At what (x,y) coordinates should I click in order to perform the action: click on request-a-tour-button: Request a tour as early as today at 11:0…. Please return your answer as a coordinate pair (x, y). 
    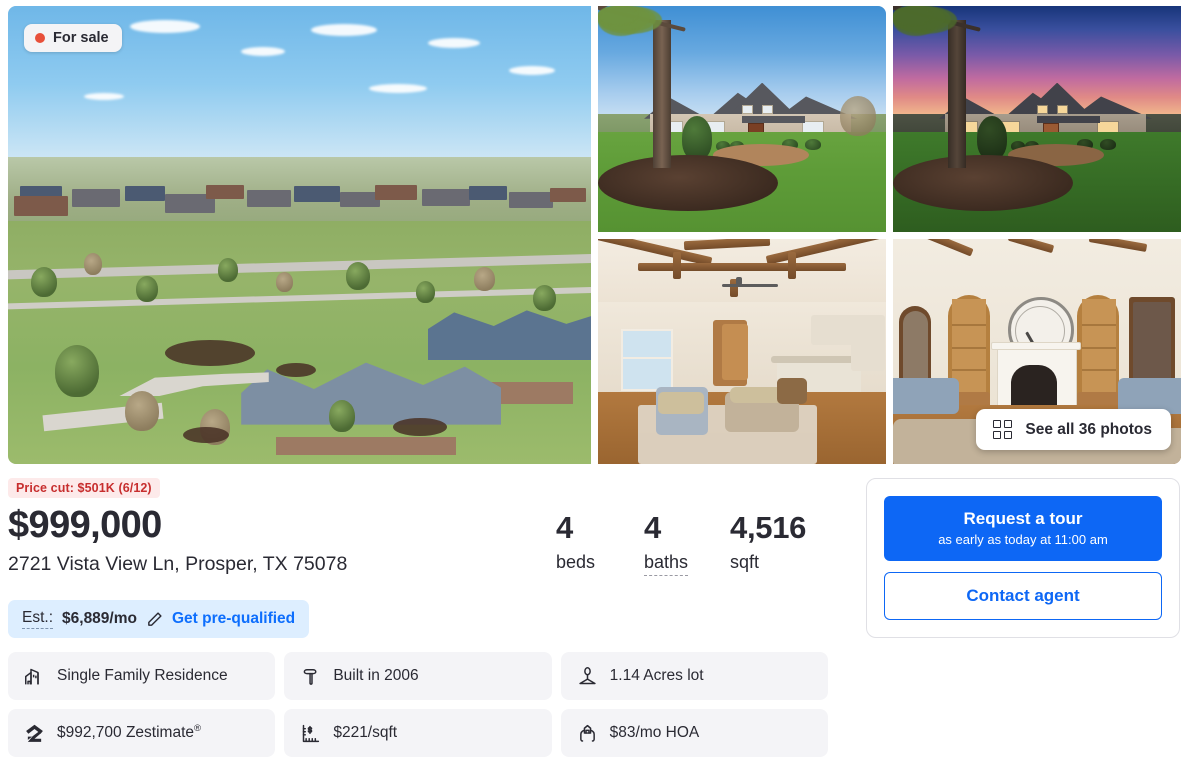
    Looking at the image, I should click on (1023, 528).